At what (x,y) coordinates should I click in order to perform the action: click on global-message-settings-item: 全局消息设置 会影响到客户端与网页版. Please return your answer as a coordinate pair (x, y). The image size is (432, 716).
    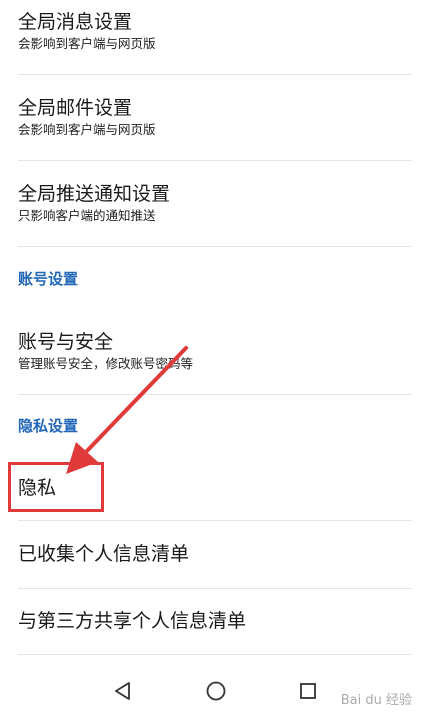
    Looking at the image, I should click on (216, 31).